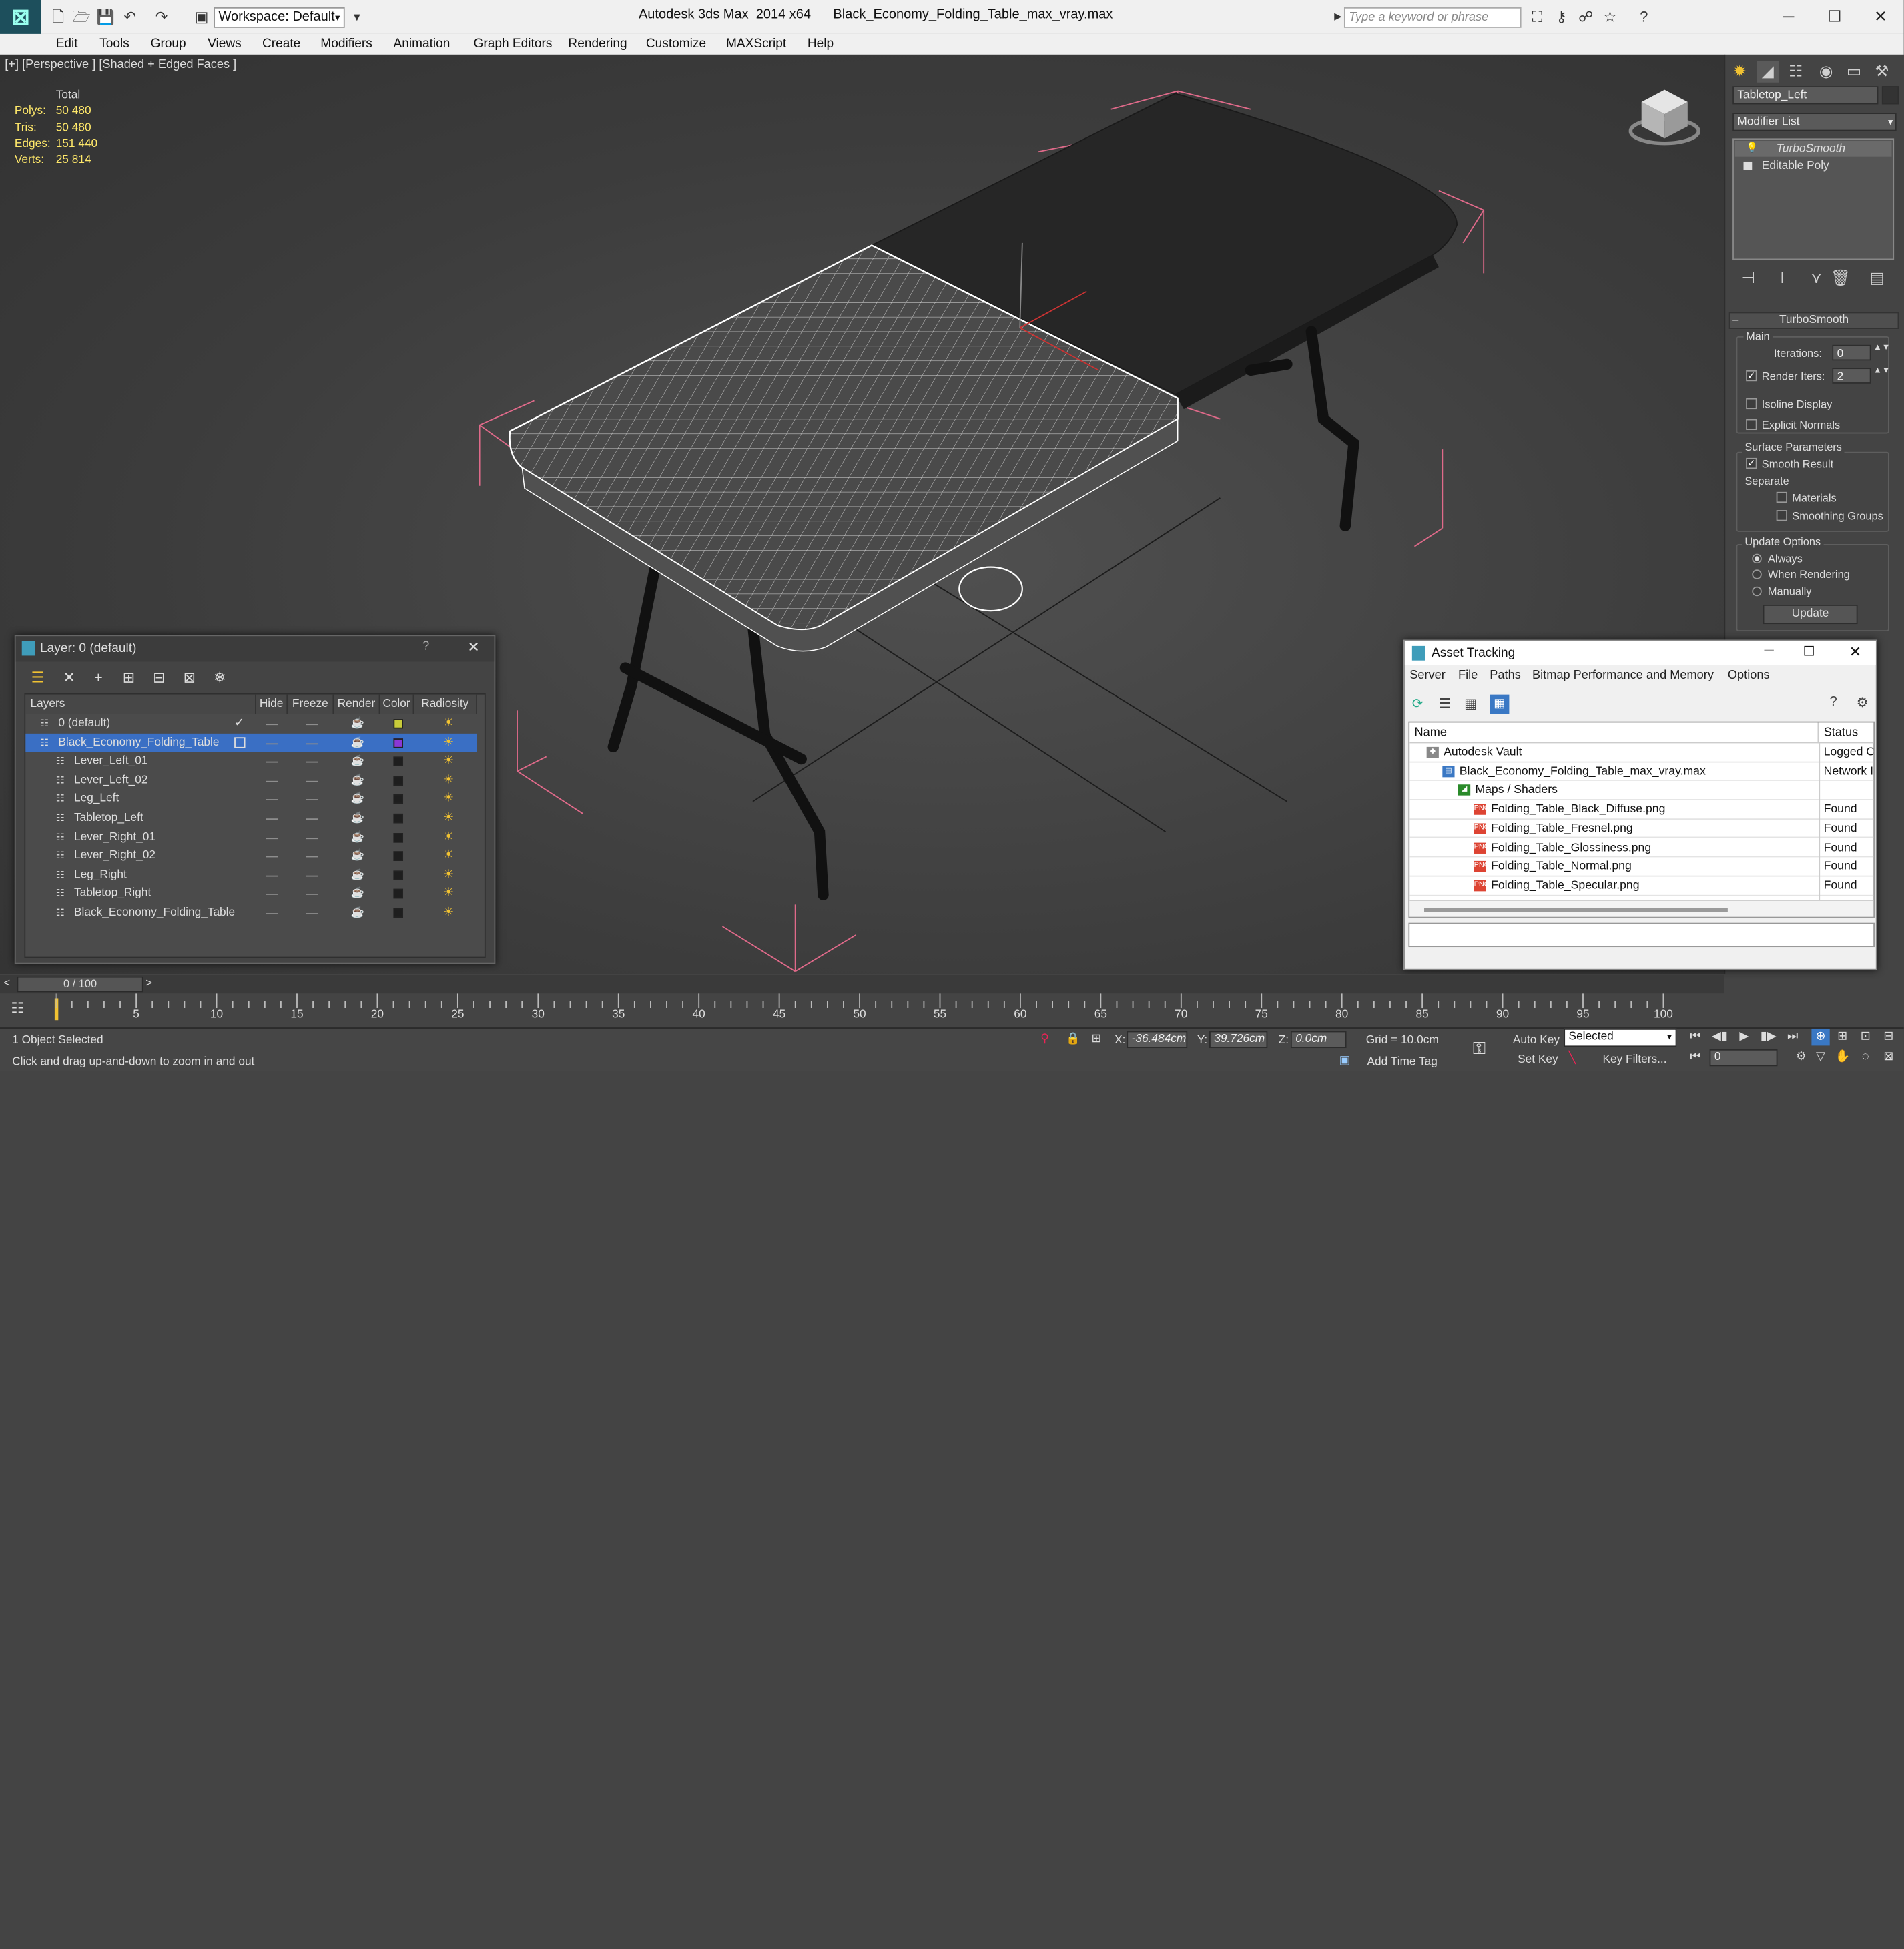  I want to click on asset-row: PNG Folding_Table_Normal.png Found, so click(1642, 867).